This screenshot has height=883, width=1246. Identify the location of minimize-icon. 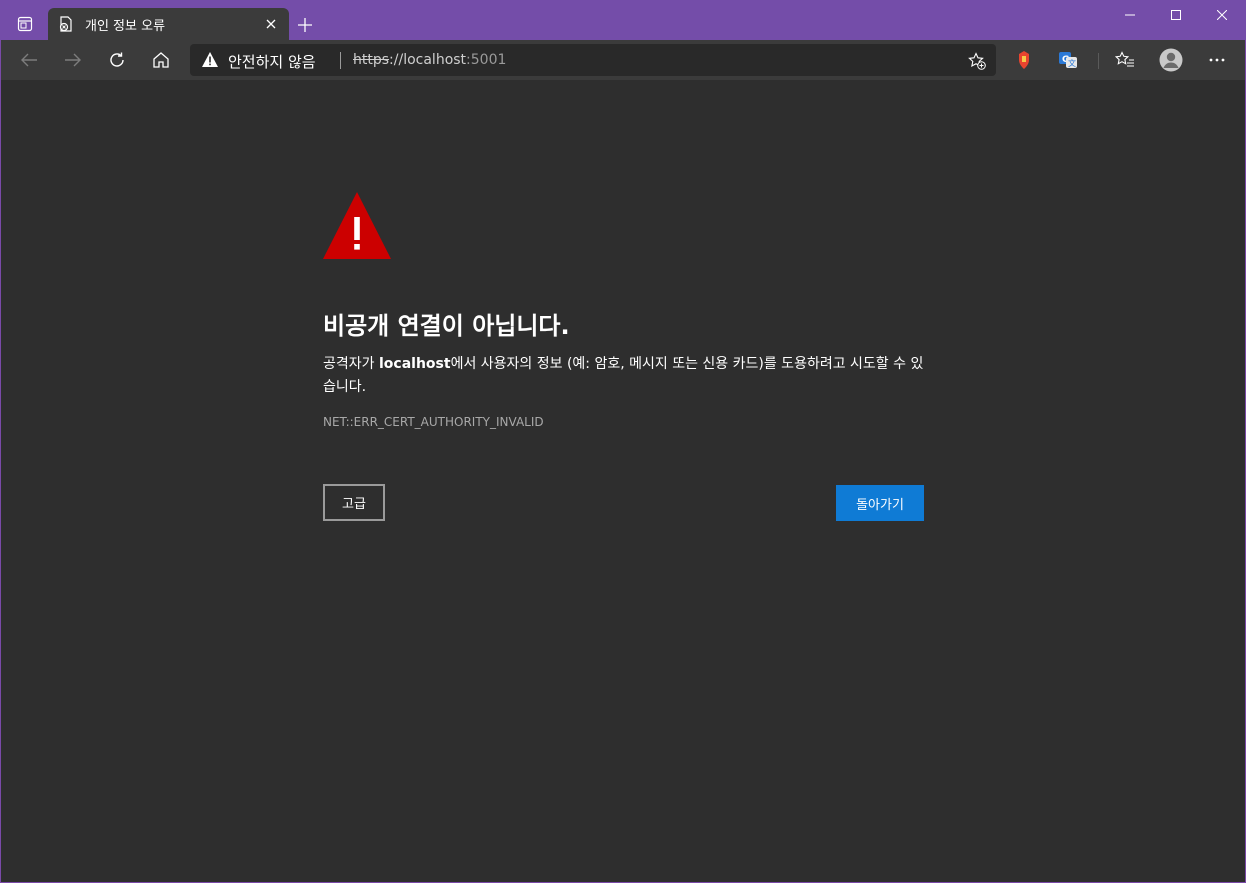
(1130, 15).